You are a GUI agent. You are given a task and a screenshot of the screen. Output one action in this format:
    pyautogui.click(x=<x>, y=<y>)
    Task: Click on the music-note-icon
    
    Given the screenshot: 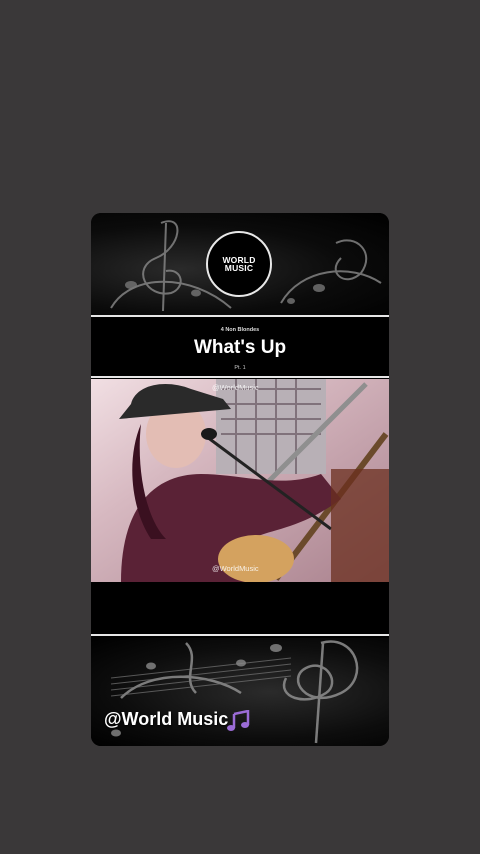 What is the action you would take?
    pyautogui.click(x=238, y=720)
    